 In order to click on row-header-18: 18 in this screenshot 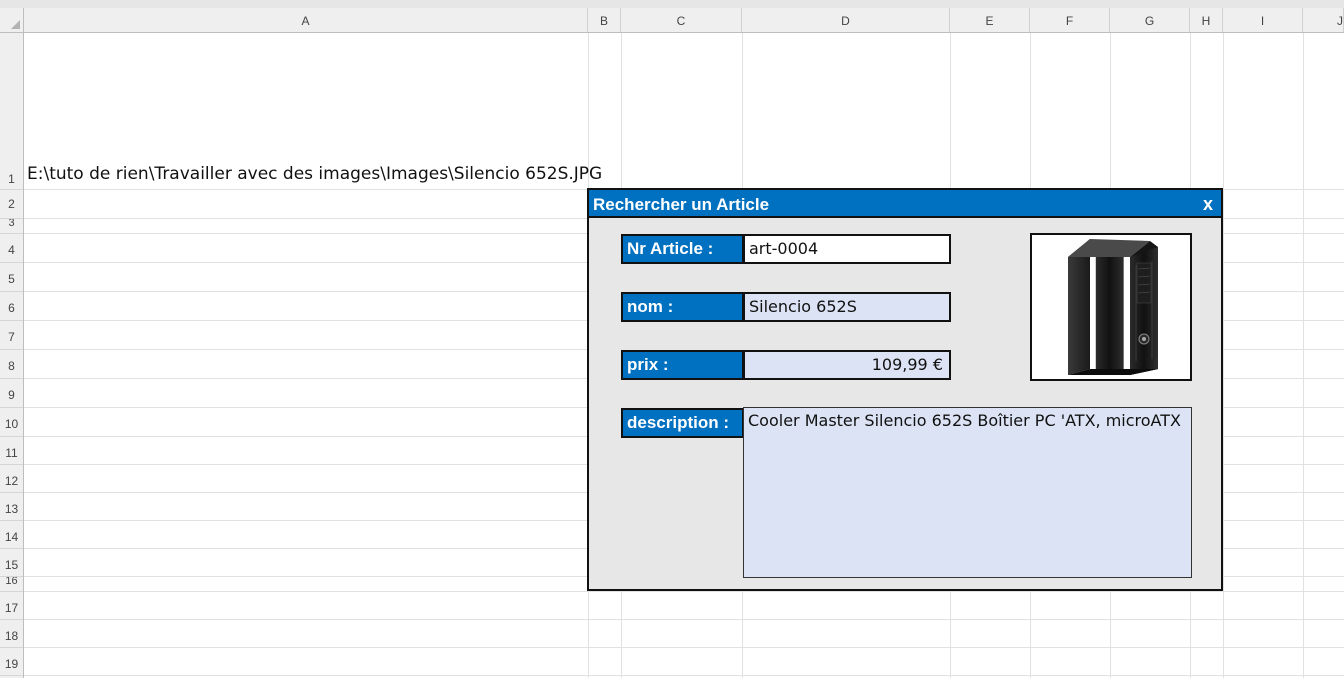, I will do `click(11, 634)`.